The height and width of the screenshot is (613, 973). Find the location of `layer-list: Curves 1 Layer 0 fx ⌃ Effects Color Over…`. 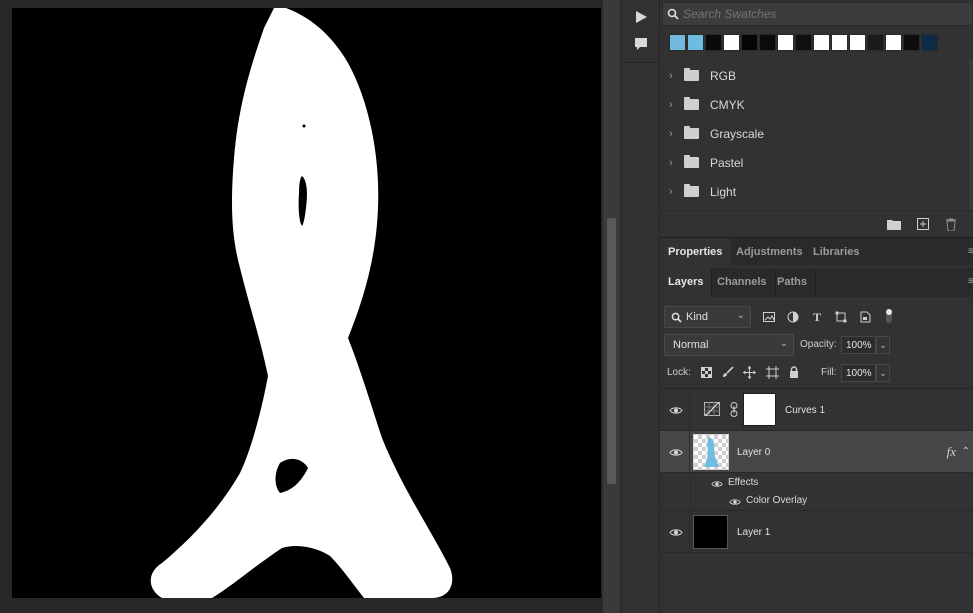

layer-list: Curves 1 Layer 0 fx ⌃ Effects Color Over… is located at coordinates (816, 500).